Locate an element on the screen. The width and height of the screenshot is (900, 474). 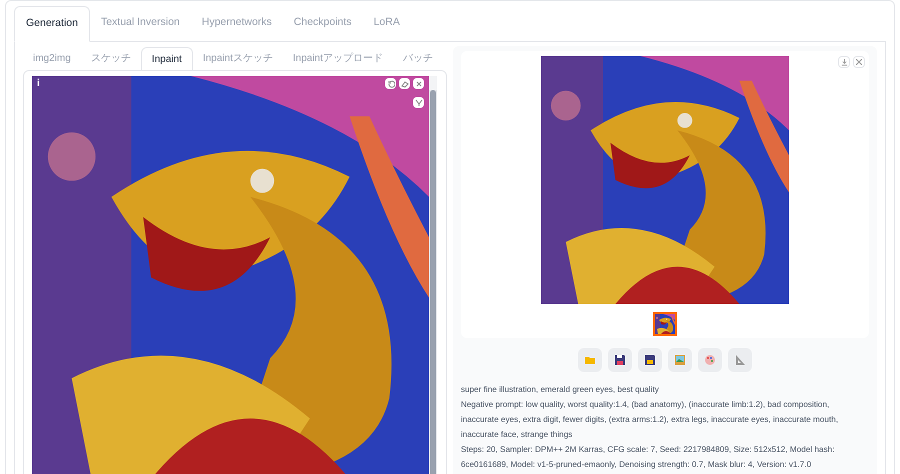
download-button is located at coordinates (844, 62).